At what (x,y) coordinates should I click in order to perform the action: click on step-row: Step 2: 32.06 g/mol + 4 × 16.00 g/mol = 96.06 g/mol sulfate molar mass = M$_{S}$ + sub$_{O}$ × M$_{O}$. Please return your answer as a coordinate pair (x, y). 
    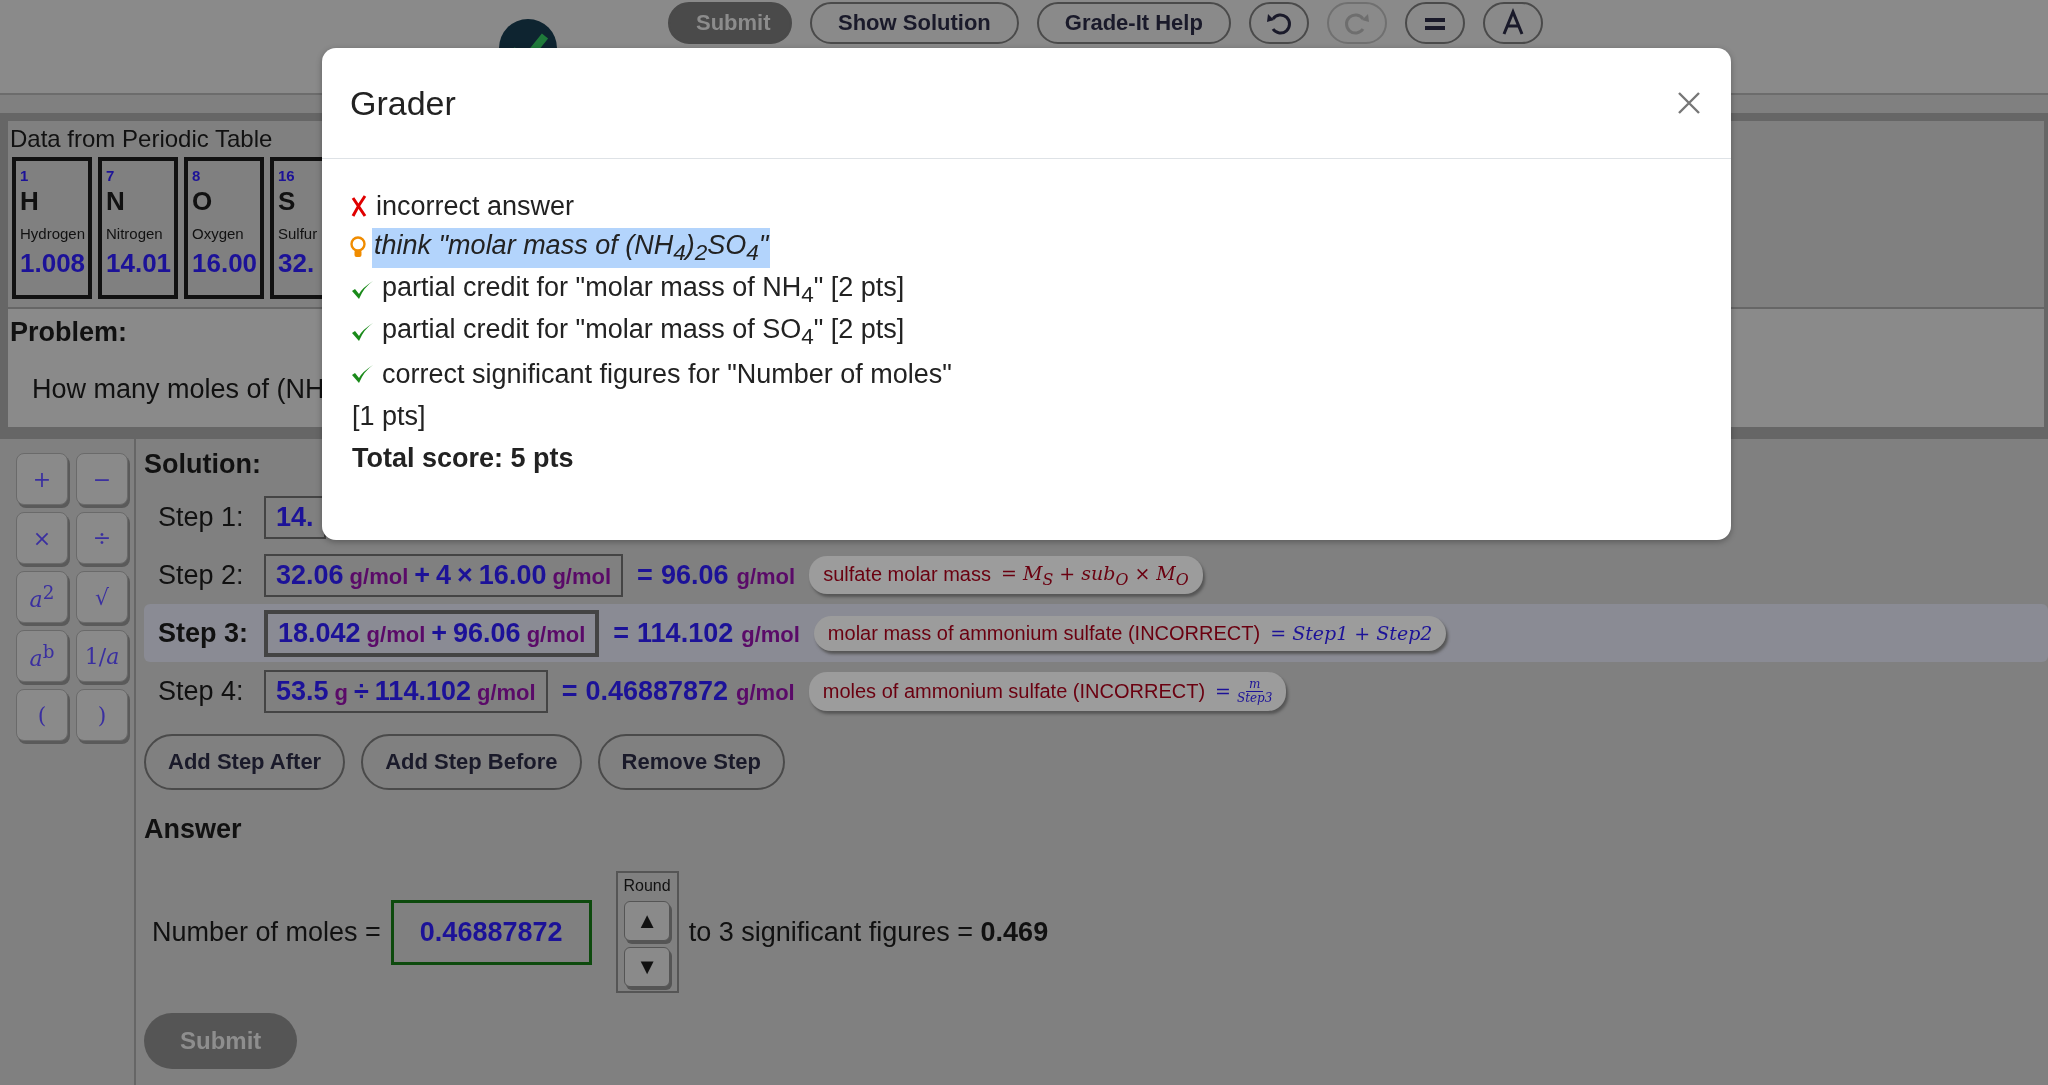
    Looking at the image, I should click on (1096, 575).